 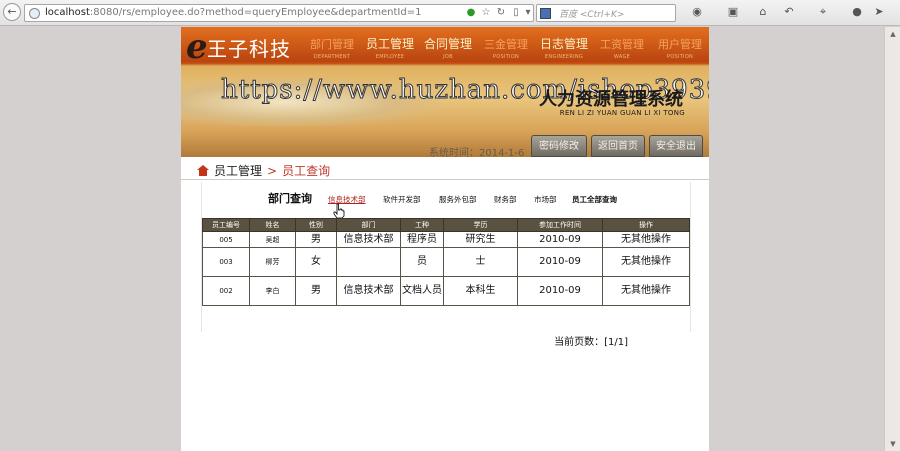 What do you see at coordinates (879, 12) in the screenshot?
I see `bird-icon: ➤` at bounding box center [879, 12].